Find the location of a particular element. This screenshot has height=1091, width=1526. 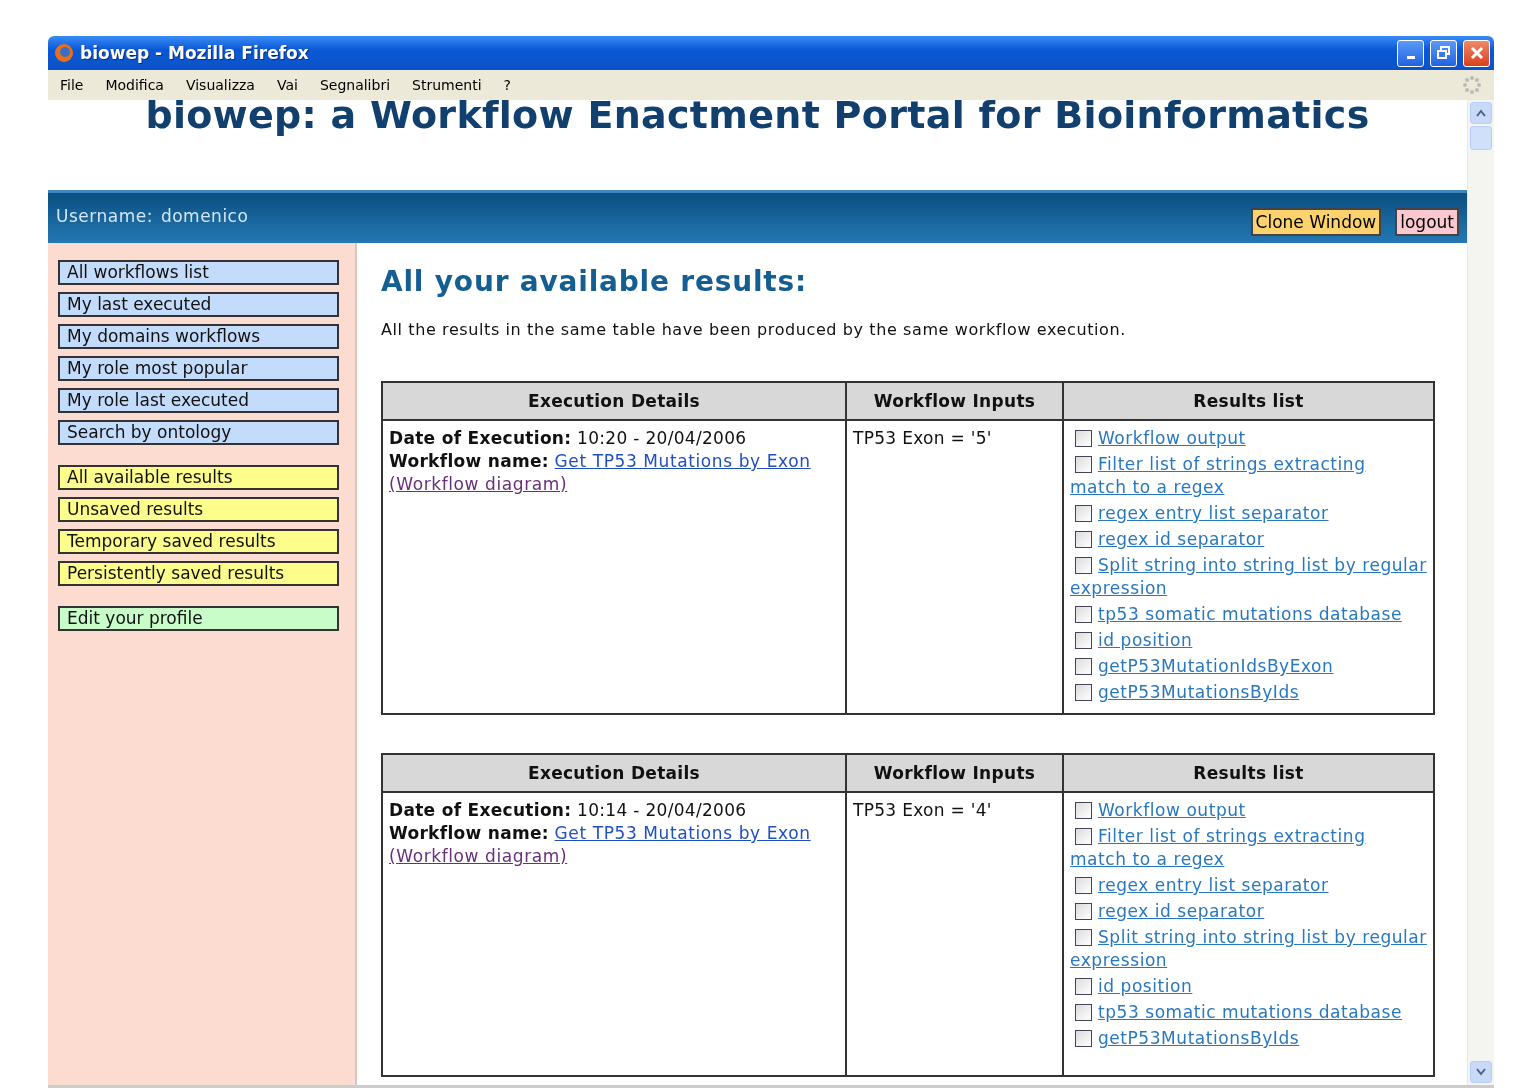

scroll-down-button is located at coordinates (1481, 1072).